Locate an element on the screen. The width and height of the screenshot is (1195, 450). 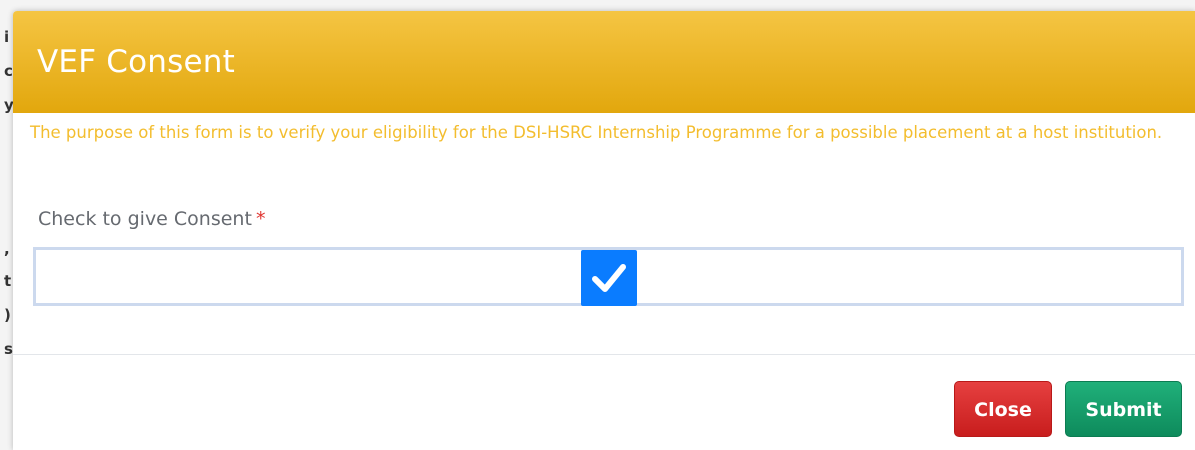
background-text-fragment: c is located at coordinates (8, 71).